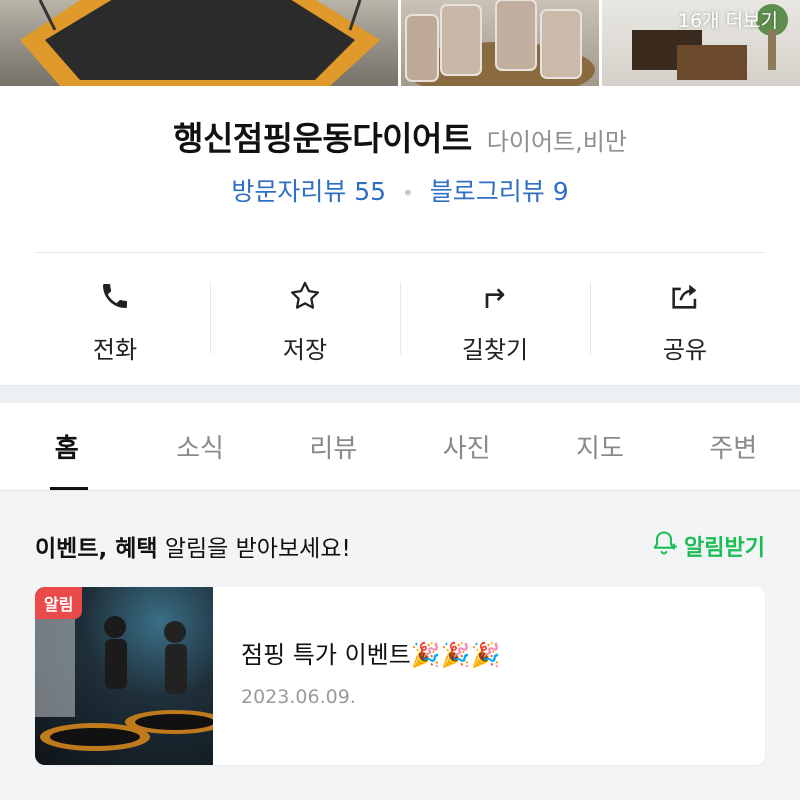 This screenshot has width=800, height=800. I want to click on notification-text: 이벤트, 혜택 알림을 받아보세요!, so click(193, 546).